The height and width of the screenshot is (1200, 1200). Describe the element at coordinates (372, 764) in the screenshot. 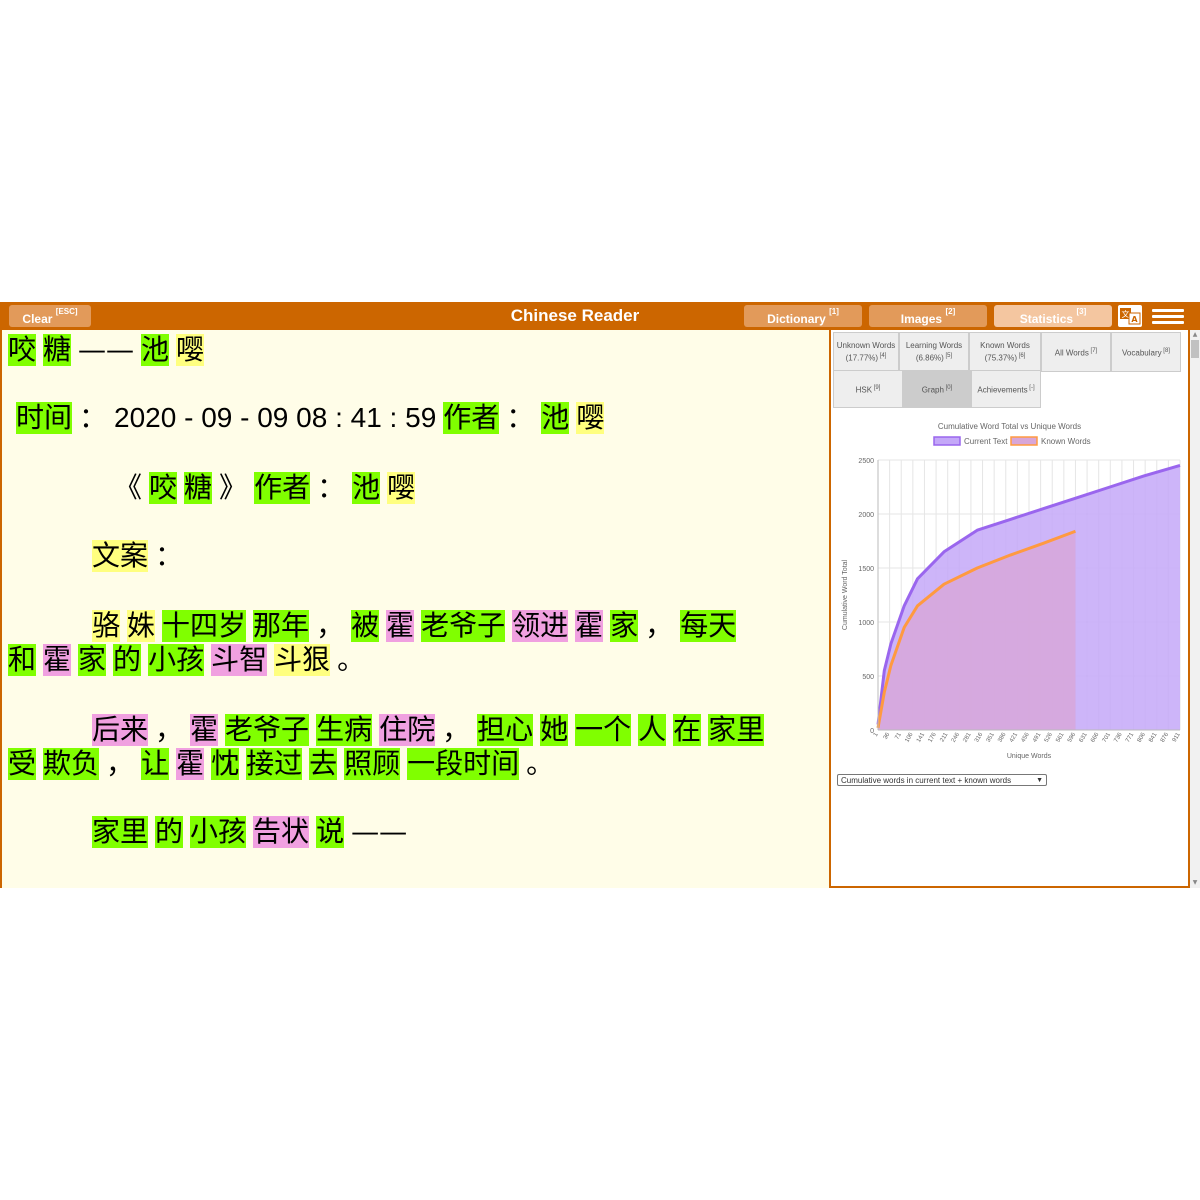

I see `word-token: 照顾` at that location.